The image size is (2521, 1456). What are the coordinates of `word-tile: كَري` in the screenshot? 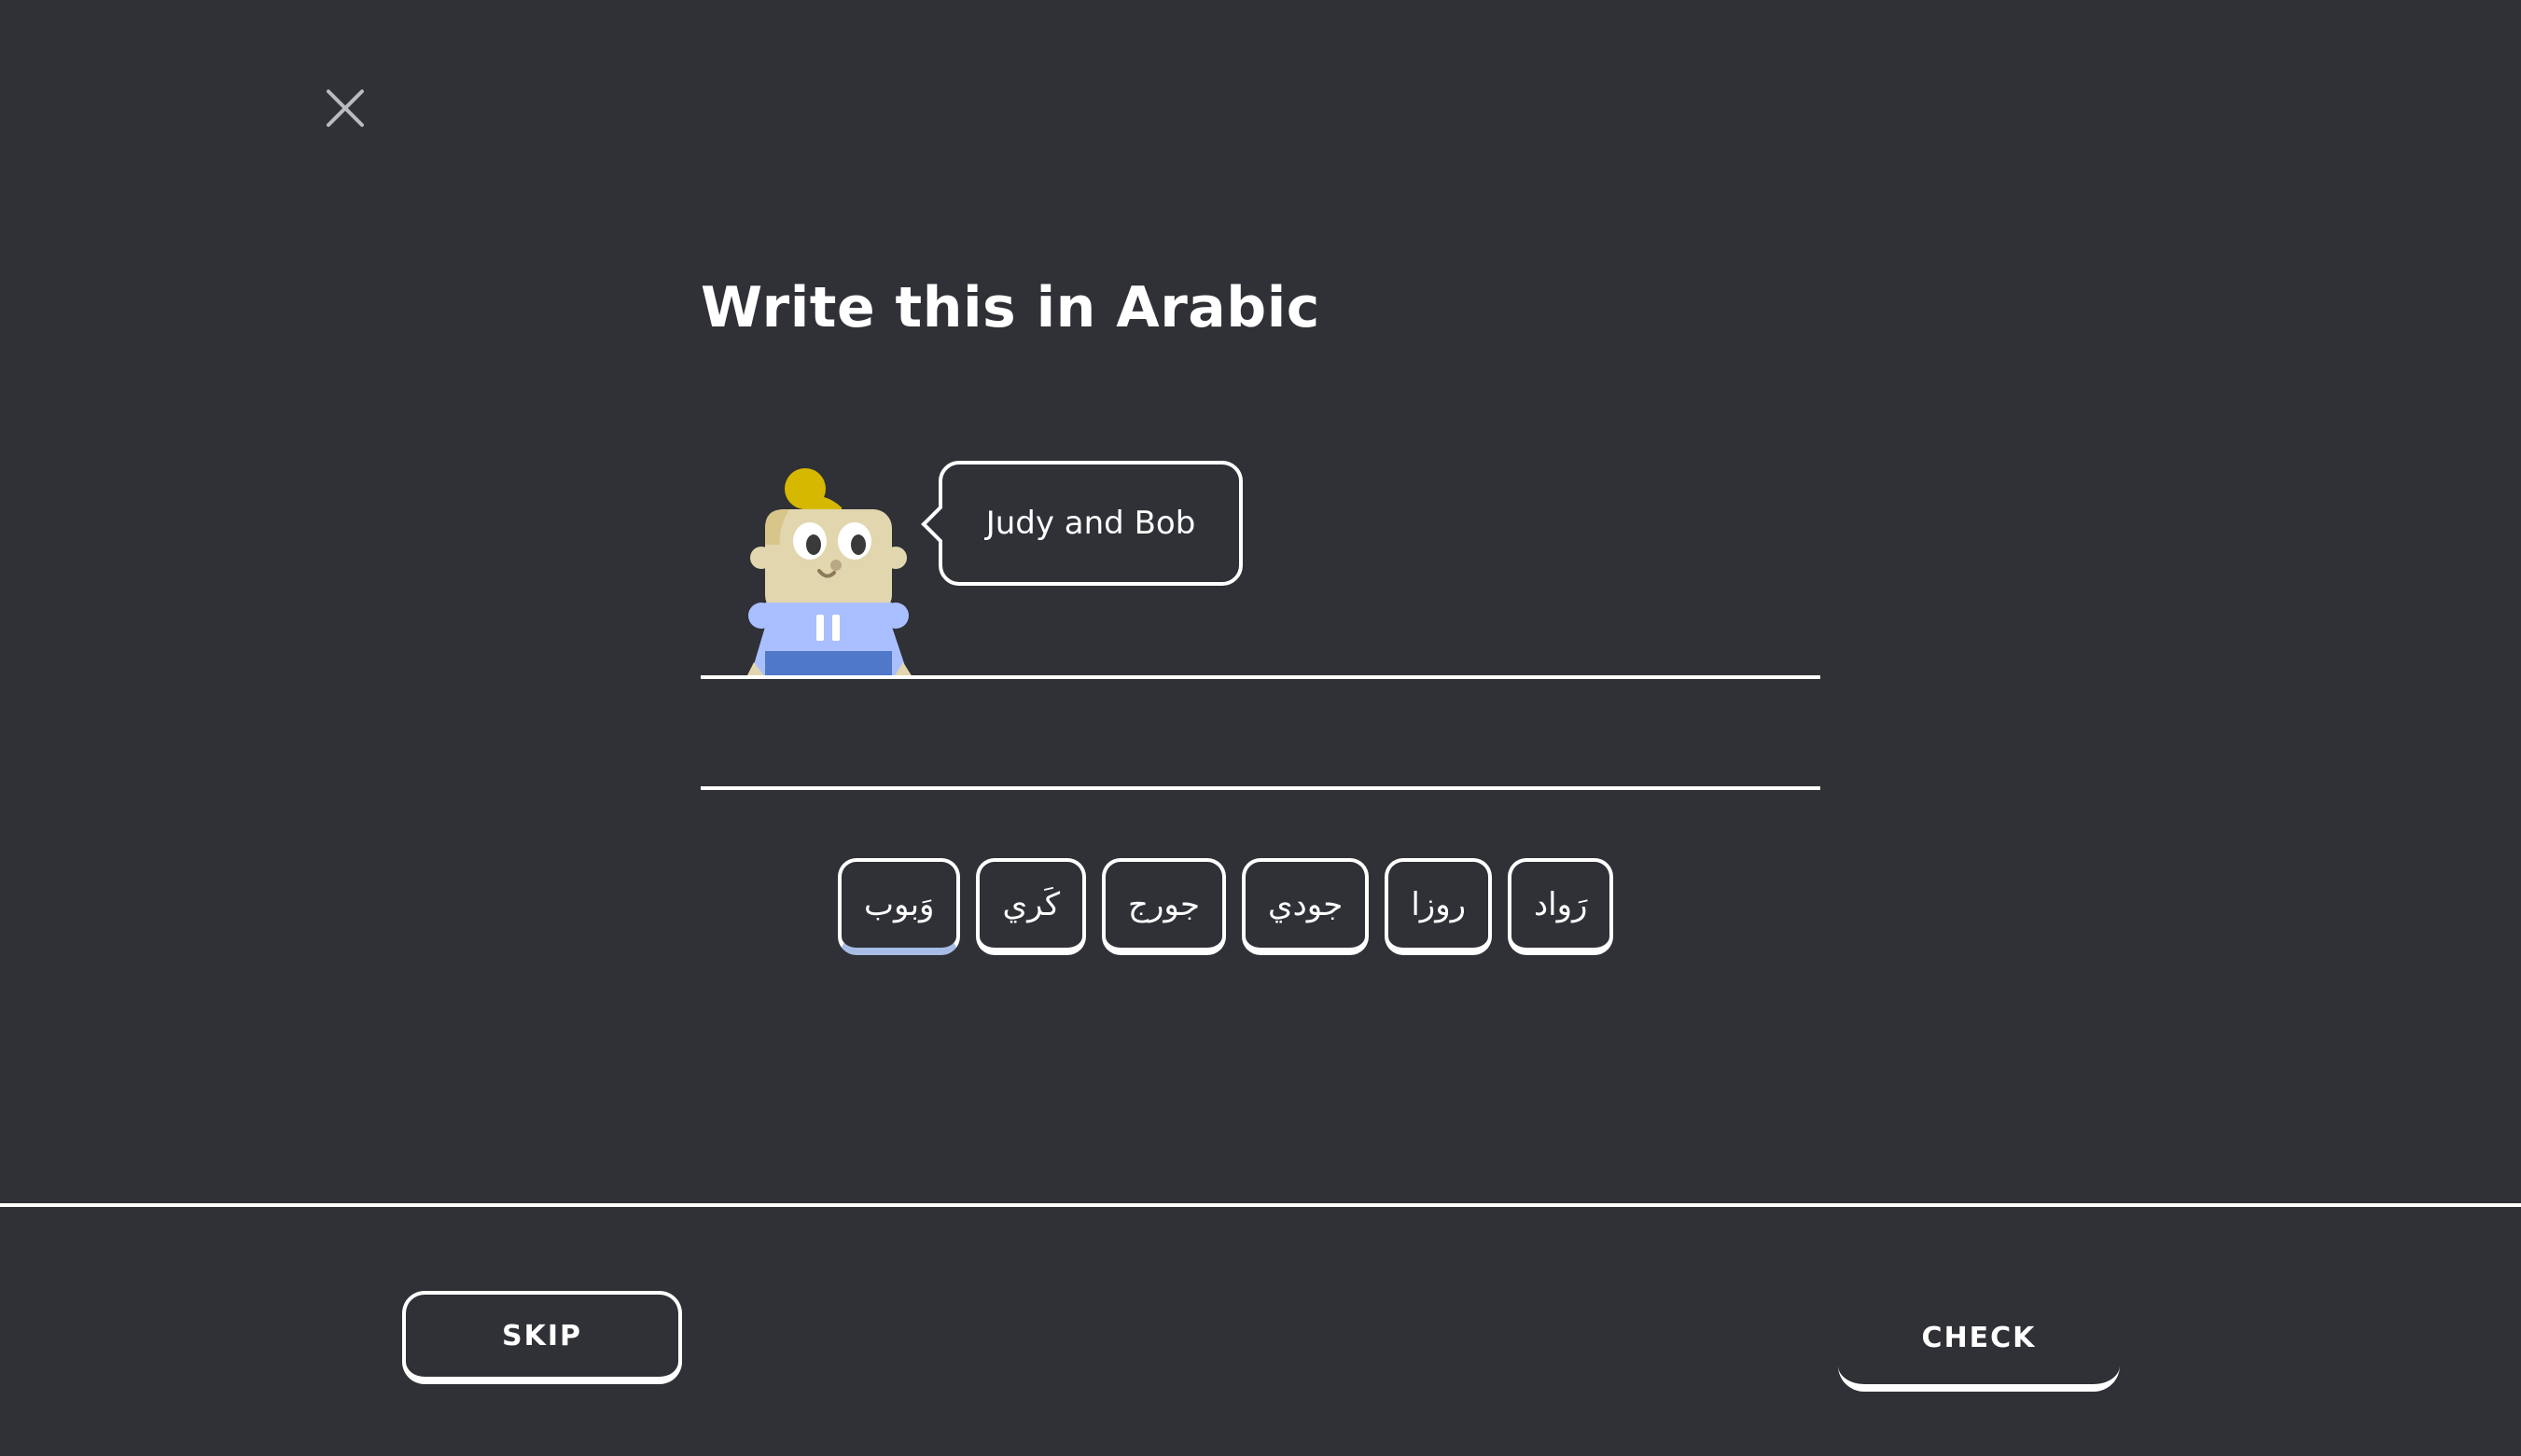 It's located at (1031, 906).